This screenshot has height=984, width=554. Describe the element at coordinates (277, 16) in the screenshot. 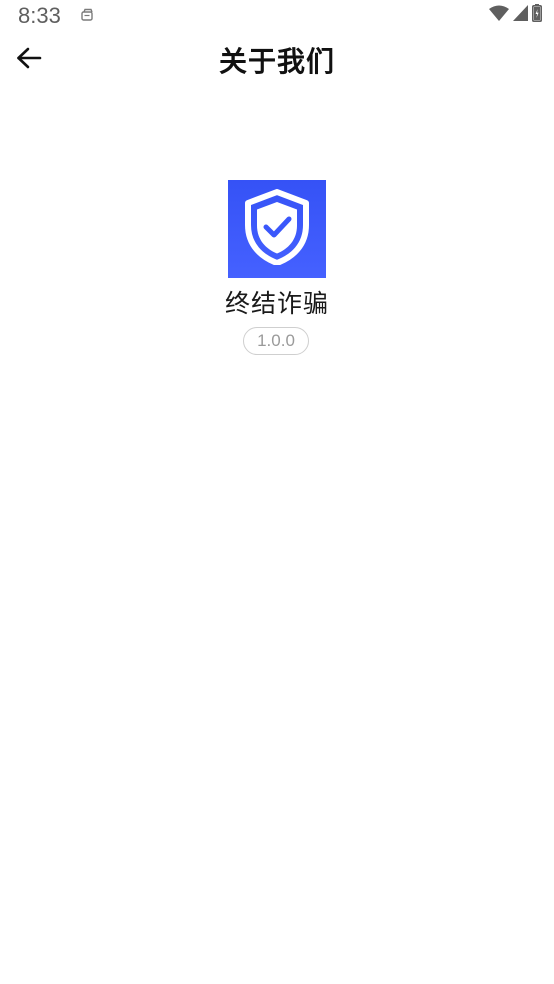

I see `status-bar: 8:33` at that location.